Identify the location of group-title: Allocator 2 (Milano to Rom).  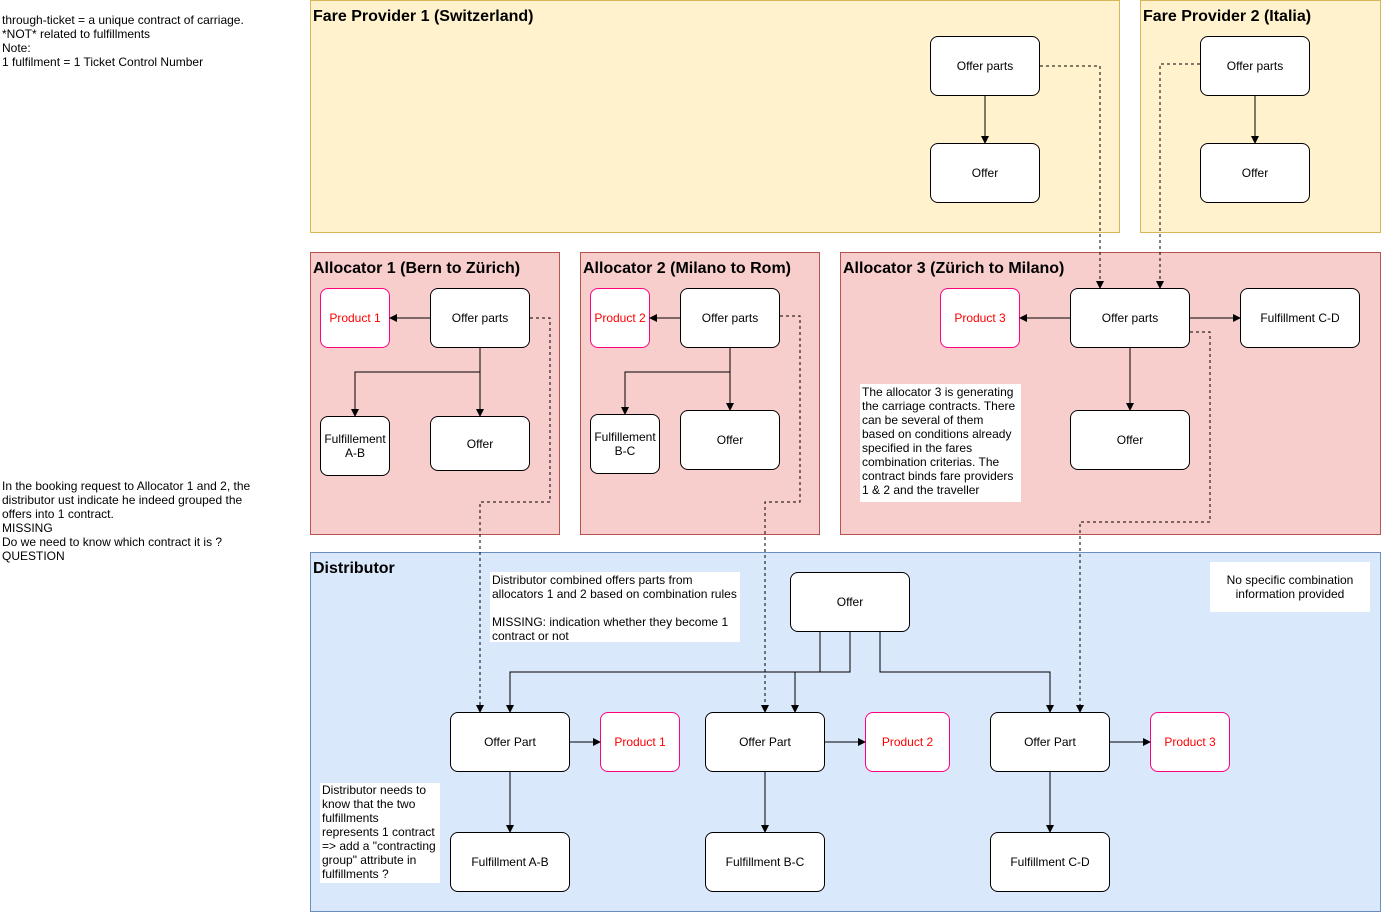
(687, 268).